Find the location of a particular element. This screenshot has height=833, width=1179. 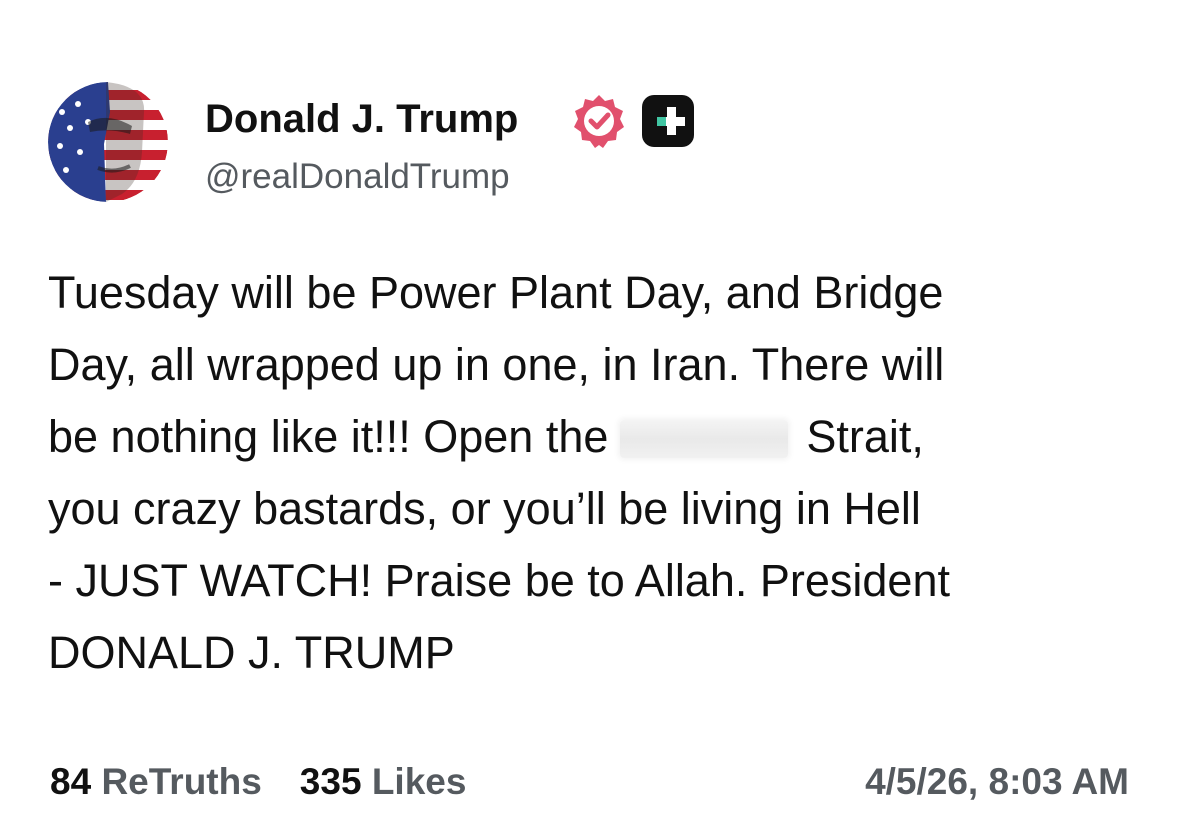

redacted-word is located at coordinates (704, 439).